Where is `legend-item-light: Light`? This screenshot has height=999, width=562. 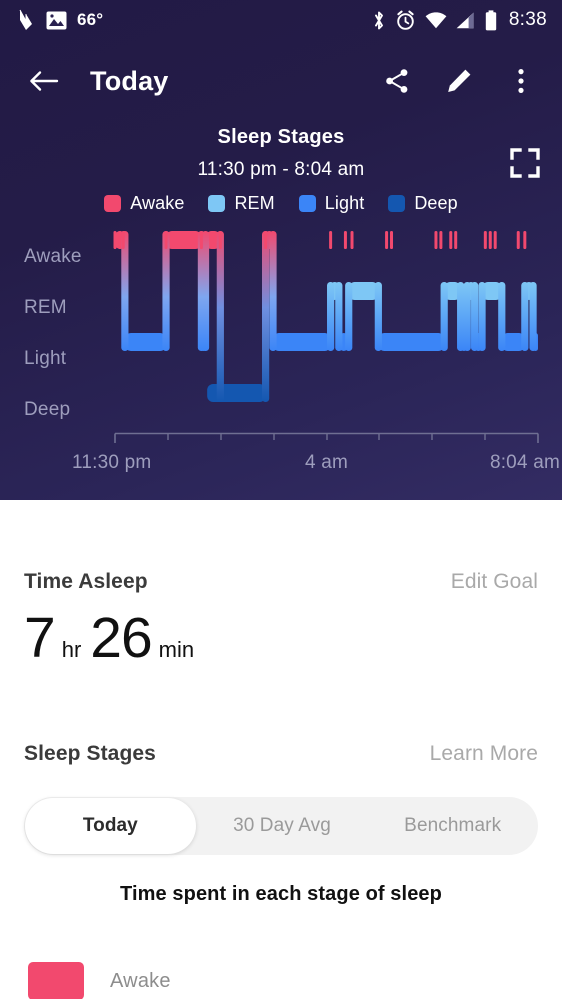 legend-item-light: Light is located at coordinates (331, 203).